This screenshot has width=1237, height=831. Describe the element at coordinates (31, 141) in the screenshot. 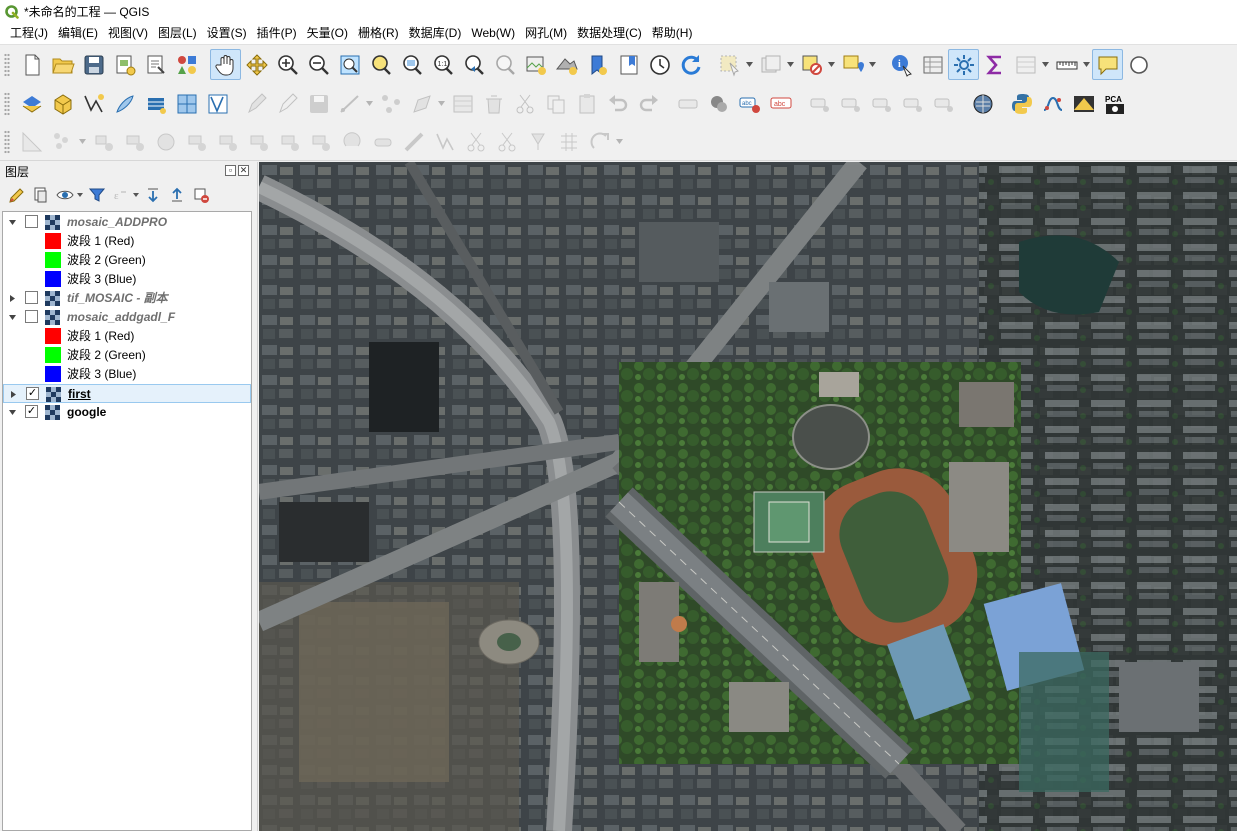

I see `digitize-curve-button` at that location.